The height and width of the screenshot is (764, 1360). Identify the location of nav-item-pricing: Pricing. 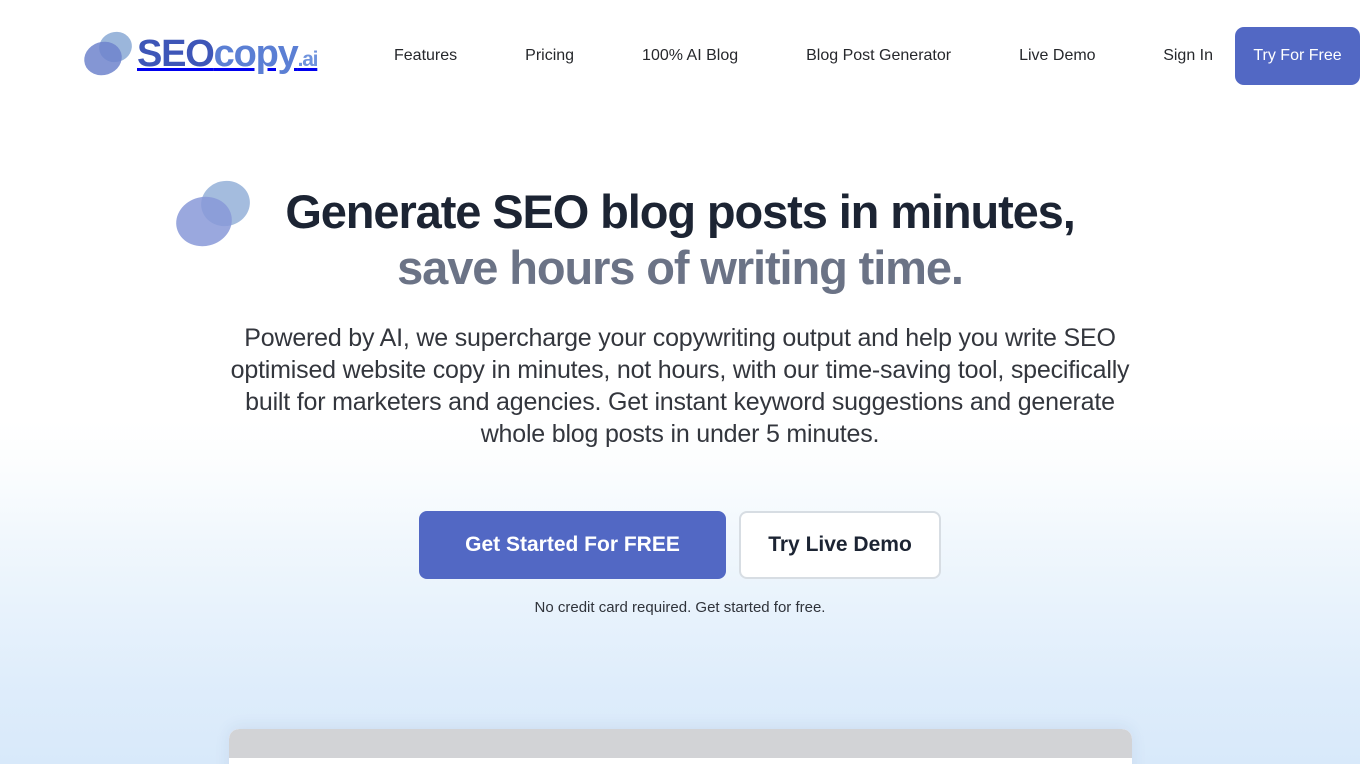
(549, 56).